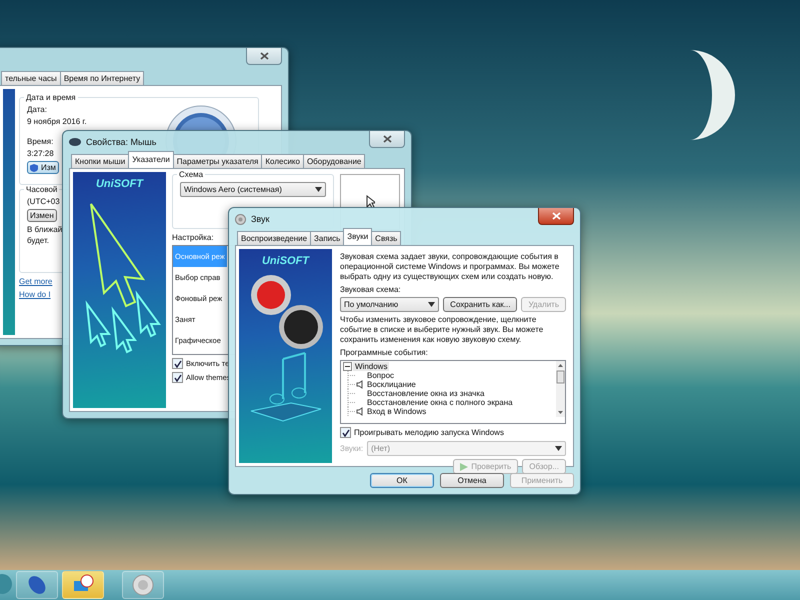  I want to click on date-value: 9 ноября 2016 г., so click(57, 121).